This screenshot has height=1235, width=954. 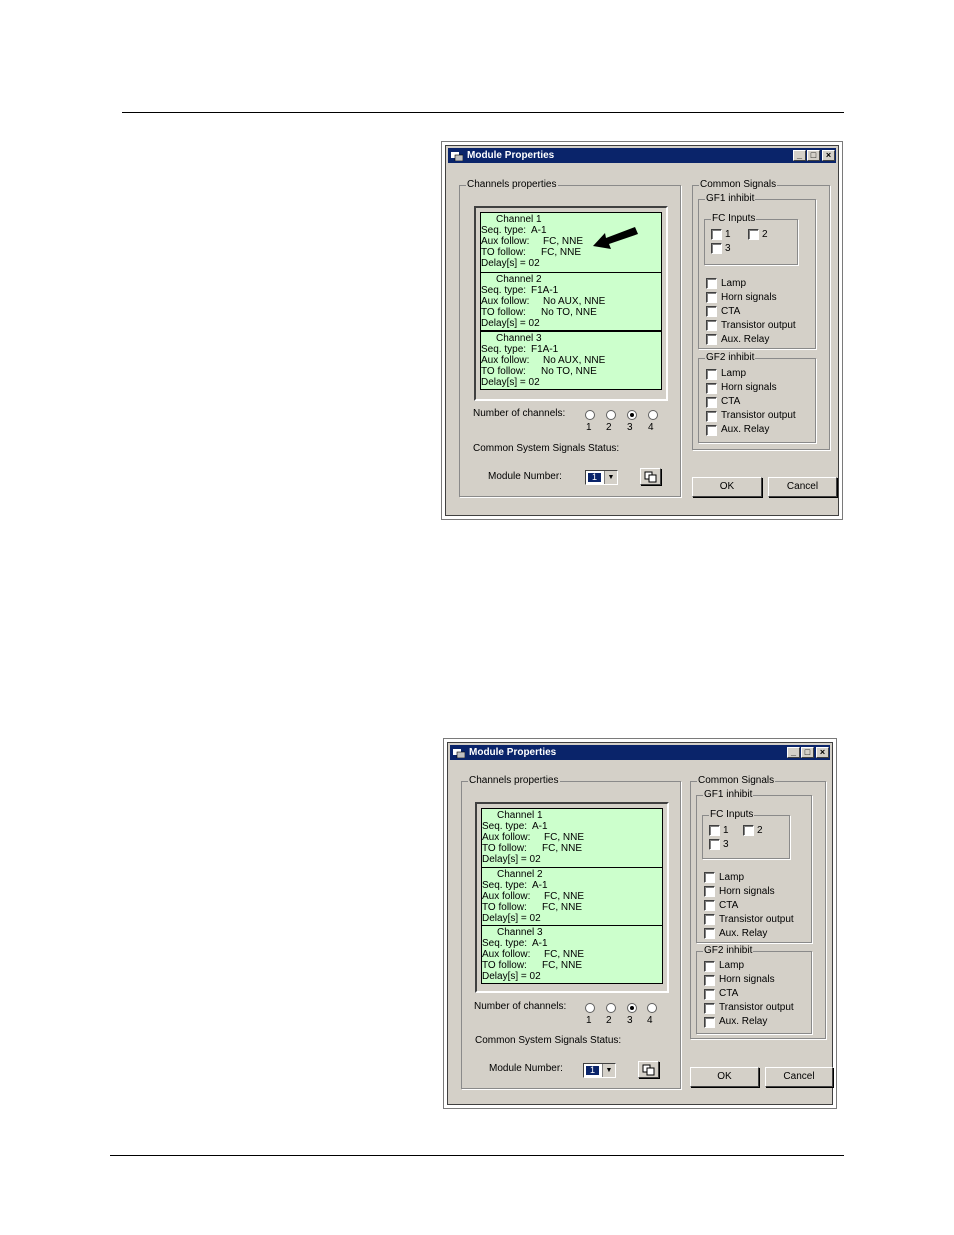 I want to click on gf1-label-lamp: Lamp, so click(x=732, y=877).